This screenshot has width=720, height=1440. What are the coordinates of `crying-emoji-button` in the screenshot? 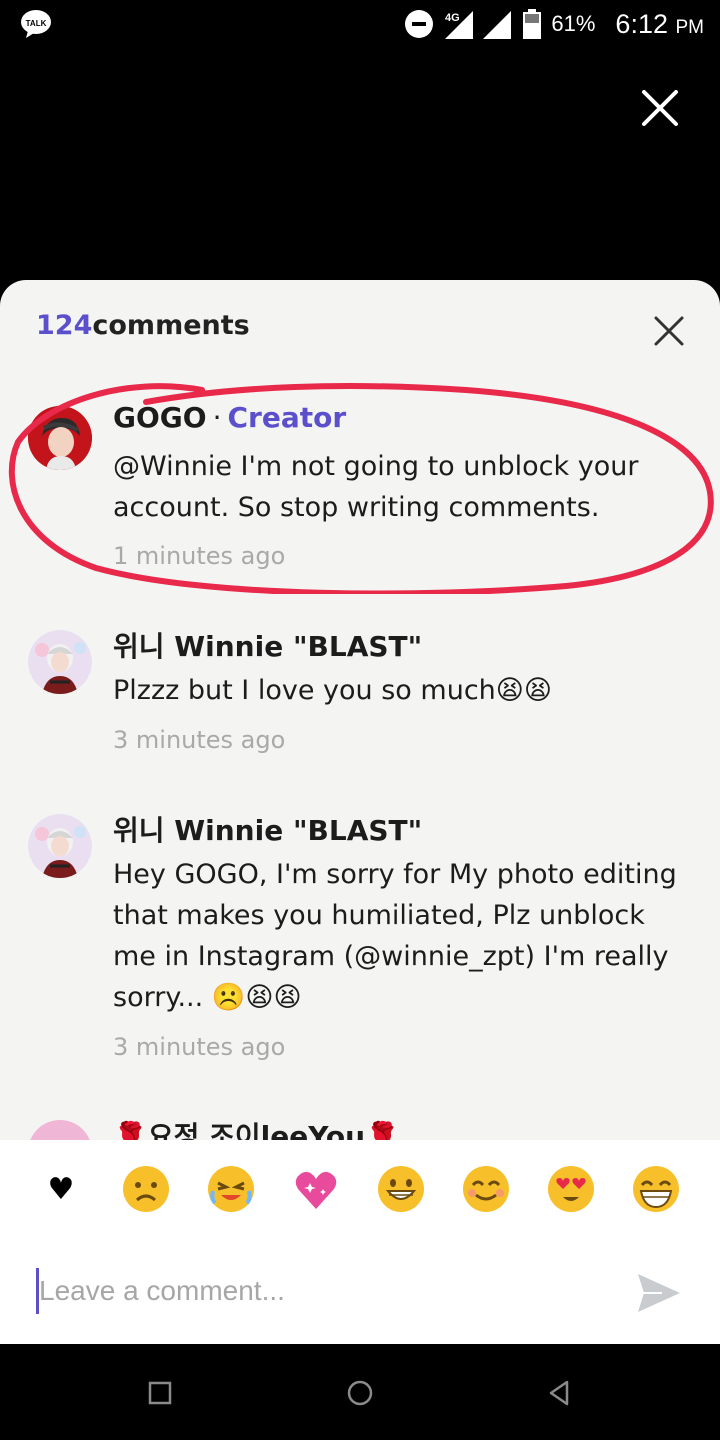 It's located at (231, 1189).